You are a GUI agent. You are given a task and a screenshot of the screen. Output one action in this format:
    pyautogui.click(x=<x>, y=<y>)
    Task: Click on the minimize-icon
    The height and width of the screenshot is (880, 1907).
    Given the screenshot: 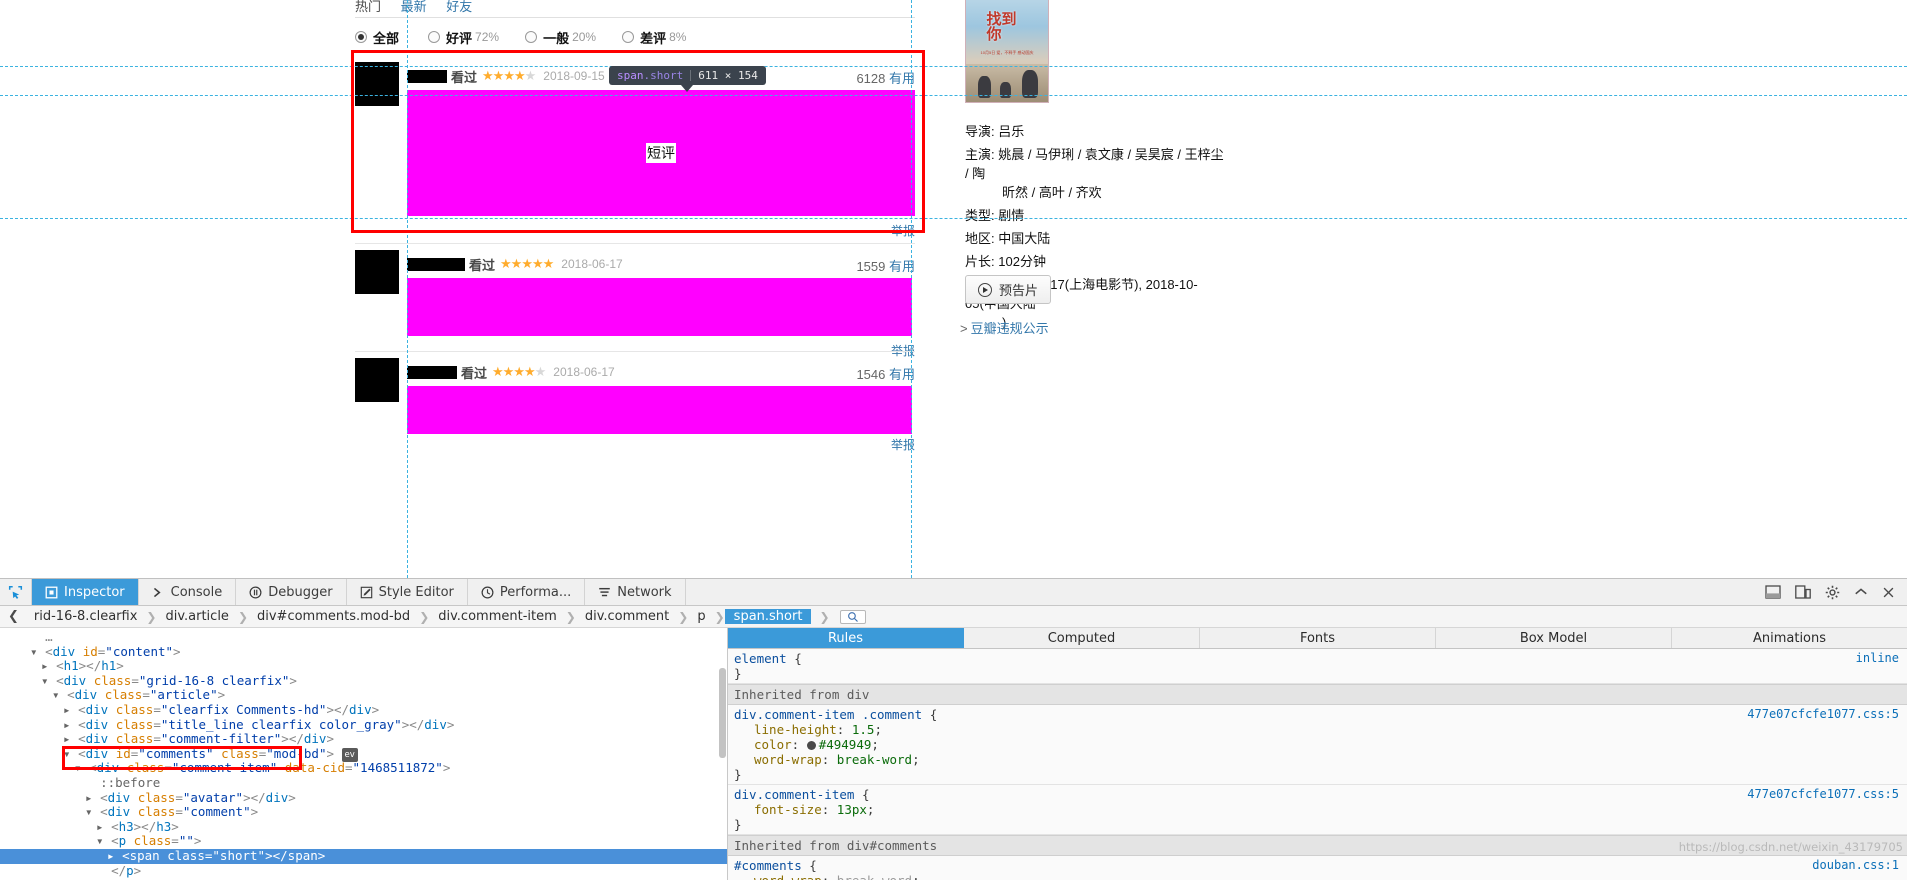 What is the action you would take?
    pyautogui.click(x=1861, y=592)
    